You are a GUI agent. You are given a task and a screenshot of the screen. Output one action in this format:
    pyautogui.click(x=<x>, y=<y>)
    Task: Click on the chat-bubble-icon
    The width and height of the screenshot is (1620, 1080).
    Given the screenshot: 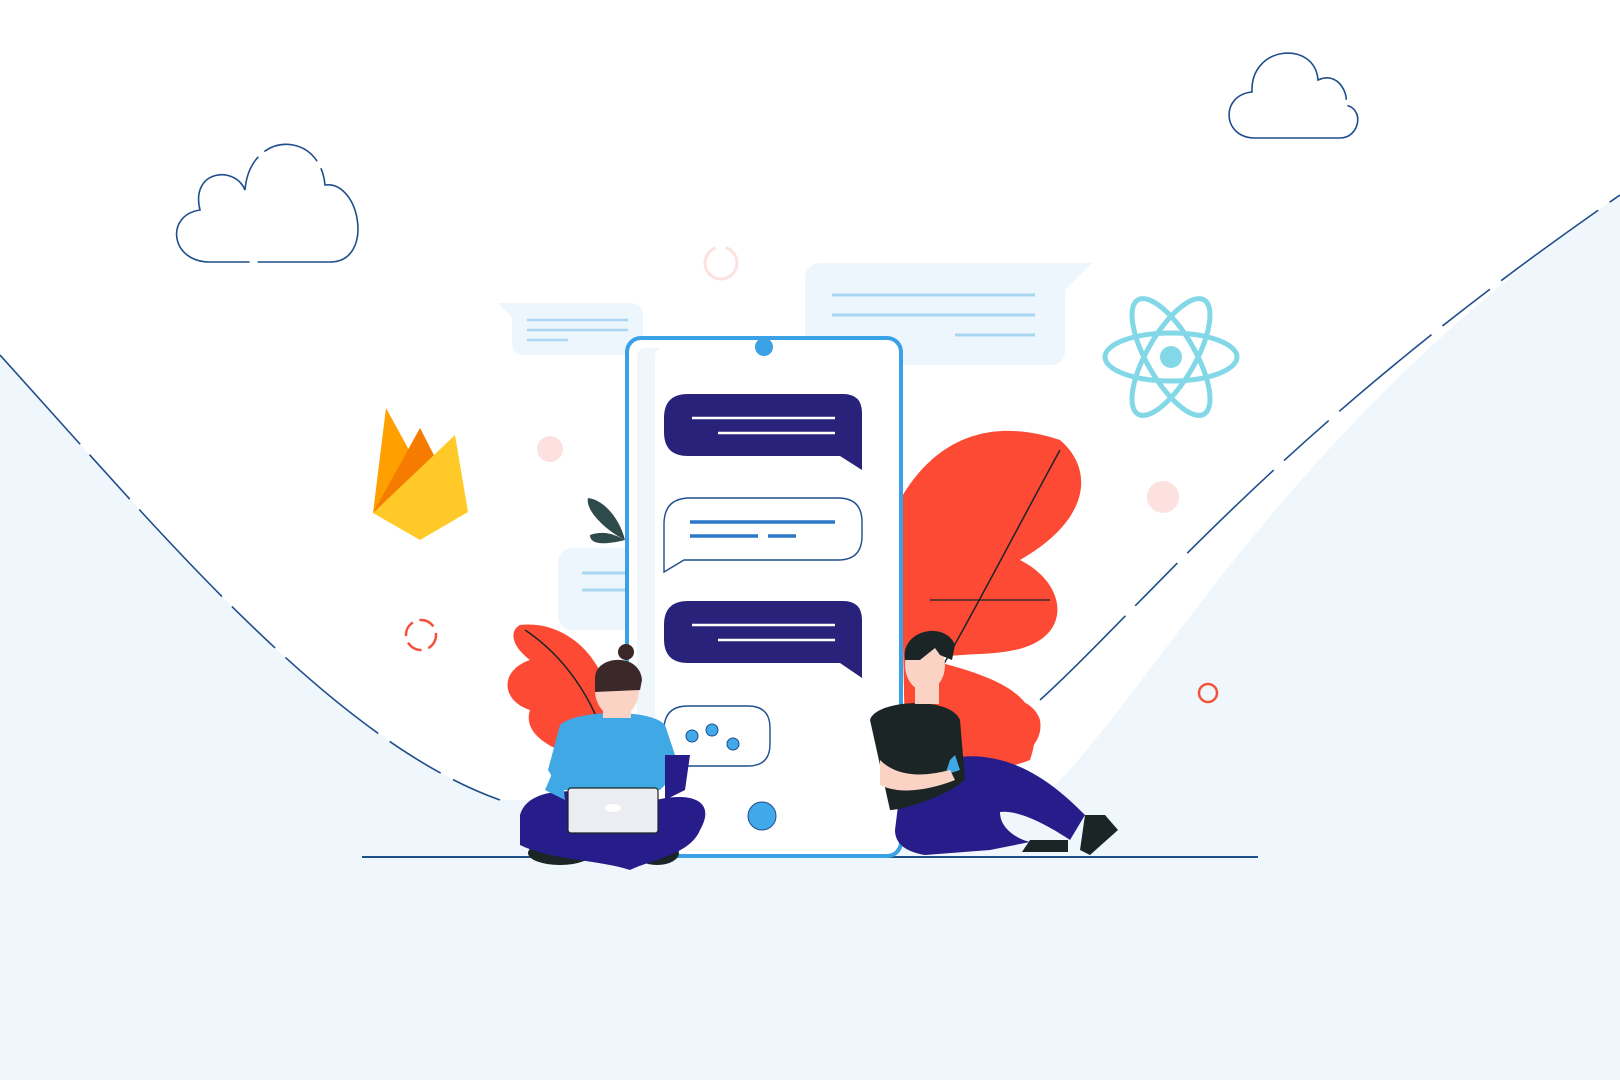 What is the action you would take?
    pyautogui.click(x=570, y=329)
    